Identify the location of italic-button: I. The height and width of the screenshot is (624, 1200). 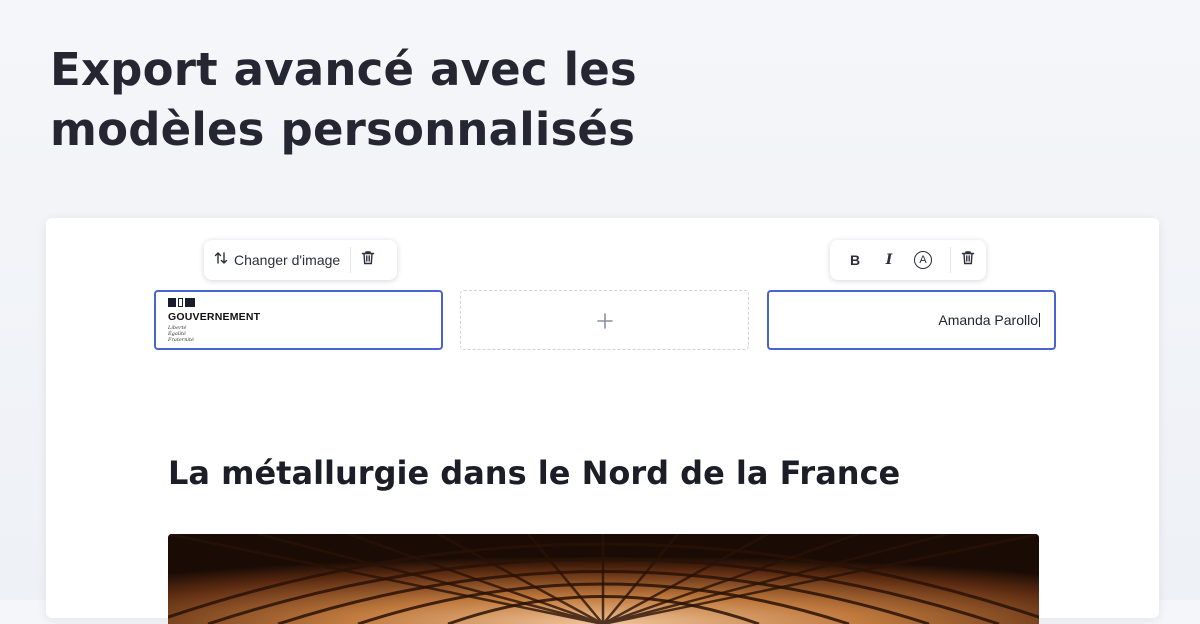
(889, 260).